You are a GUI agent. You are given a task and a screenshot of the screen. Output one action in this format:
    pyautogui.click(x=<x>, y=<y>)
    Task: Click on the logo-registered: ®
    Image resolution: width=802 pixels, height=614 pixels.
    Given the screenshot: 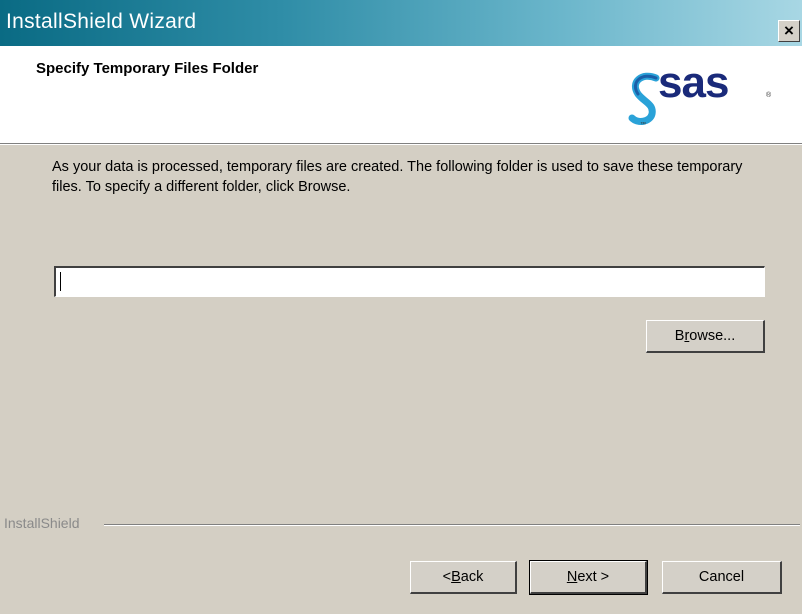 What is the action you would take?
    pyautogui.click(x=769, y=95)
    